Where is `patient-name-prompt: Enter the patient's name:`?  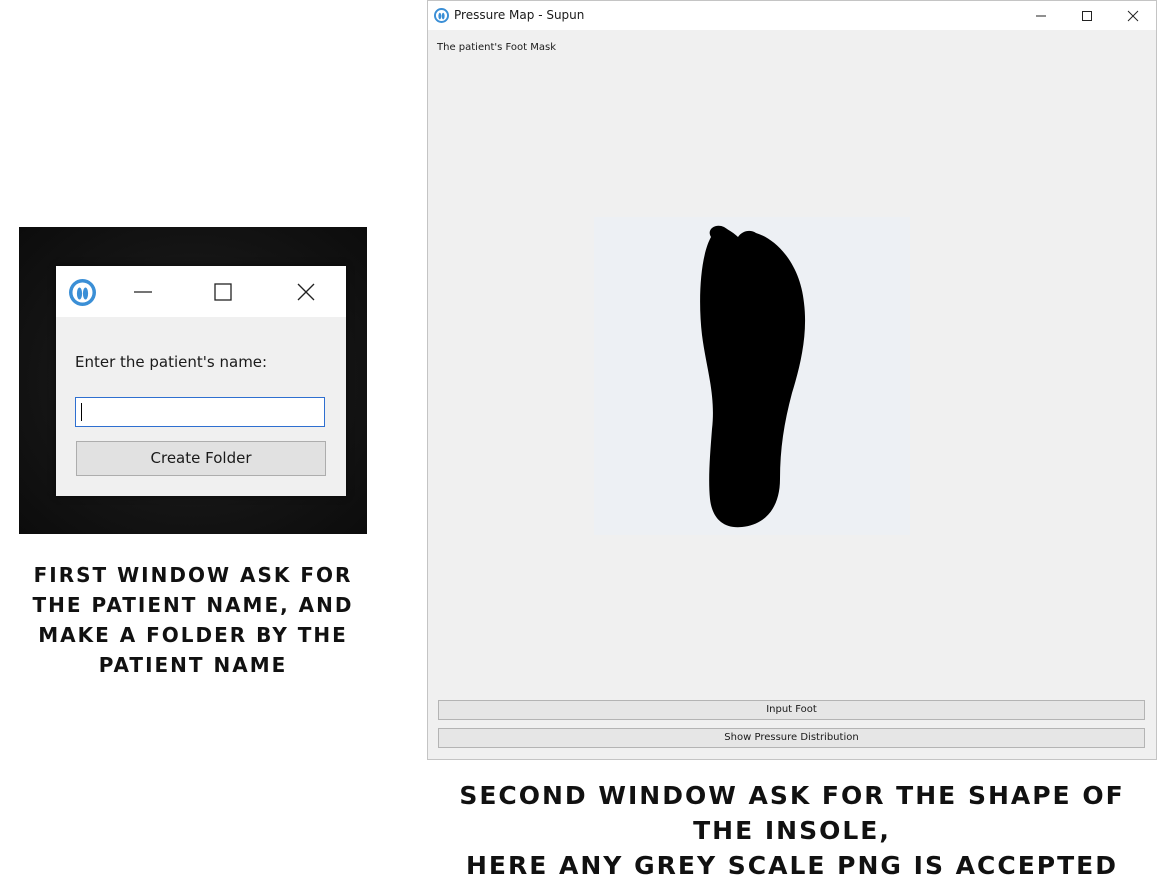 patient-name-prompt: Enter the patient's name: is located at coordinates (171, 362).